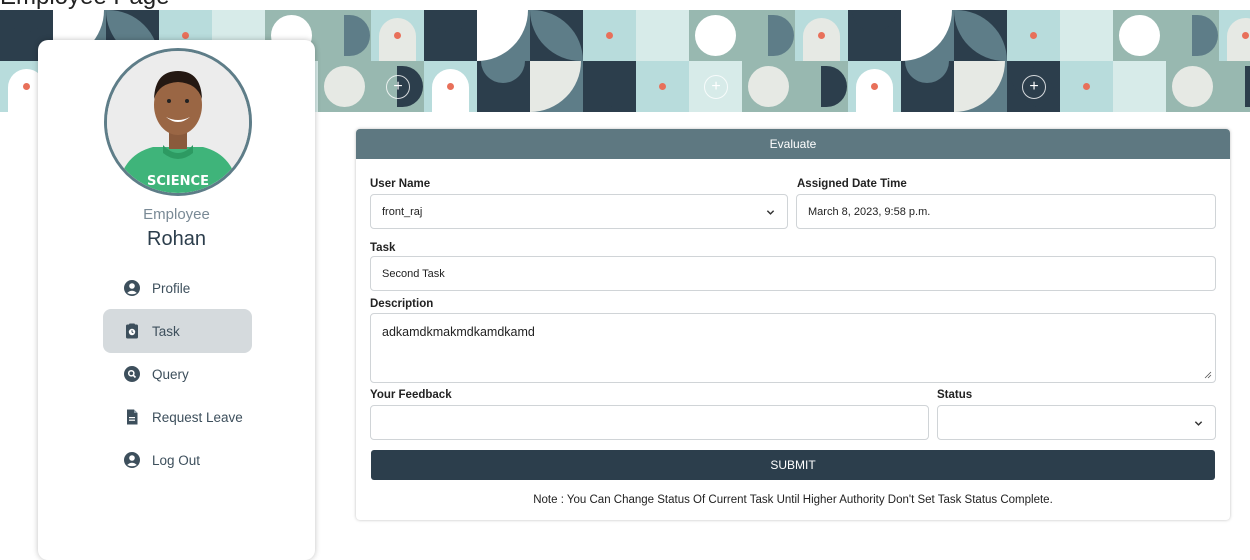  Describe the element at coordinates (411, 395) in the screenshot. I see `feedback-label: Your Feedback` at that location.